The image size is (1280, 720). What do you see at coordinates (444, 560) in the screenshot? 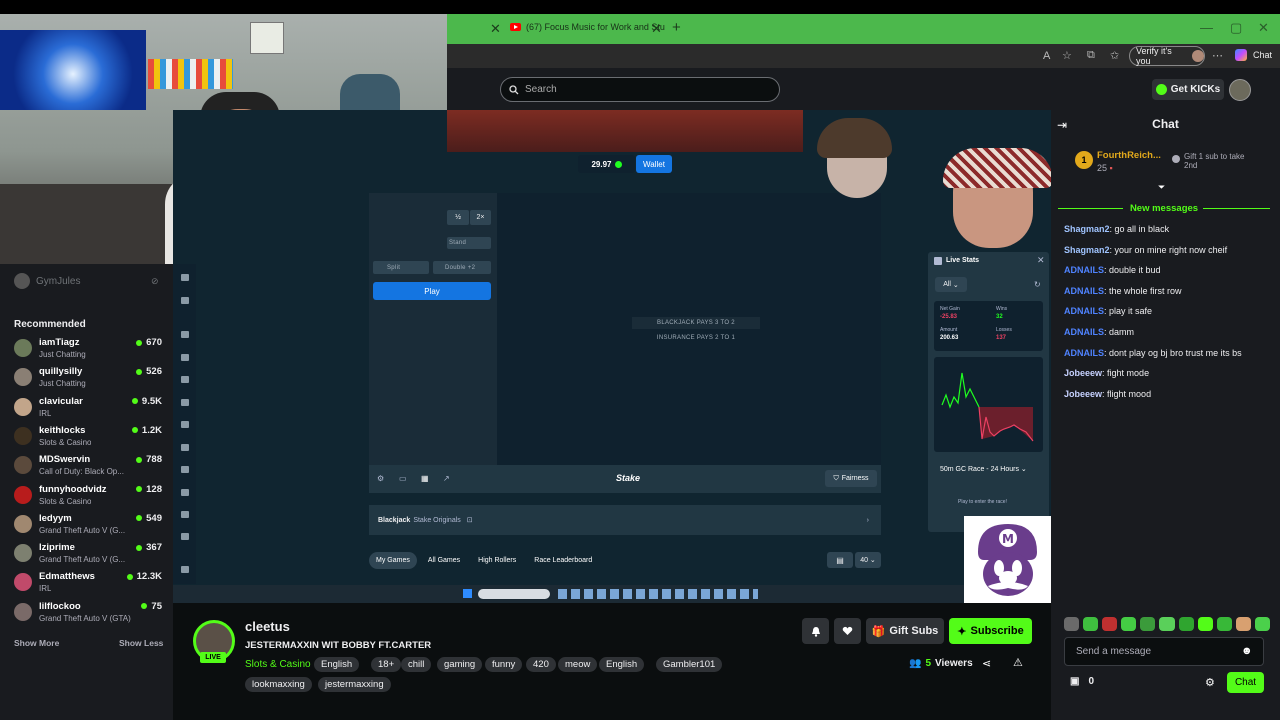
I see `tab-all-games: All Games` at bounding box center [444, 560].